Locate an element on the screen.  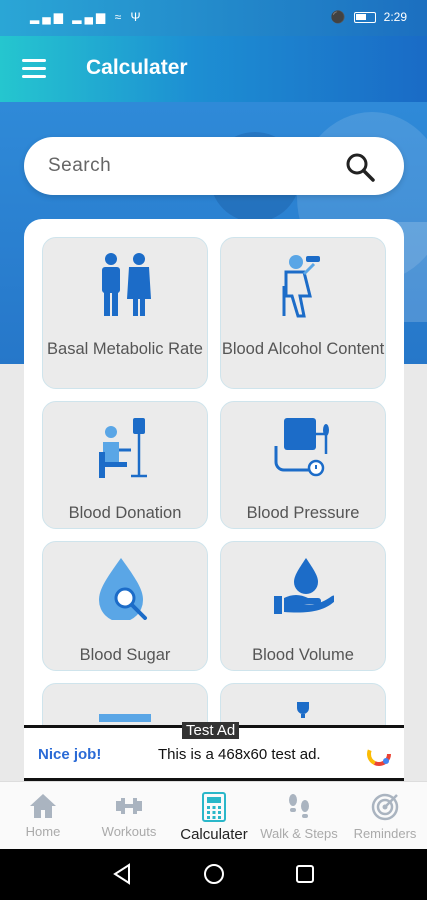
nav-label: Workouts is located at coordinates (129, 831).